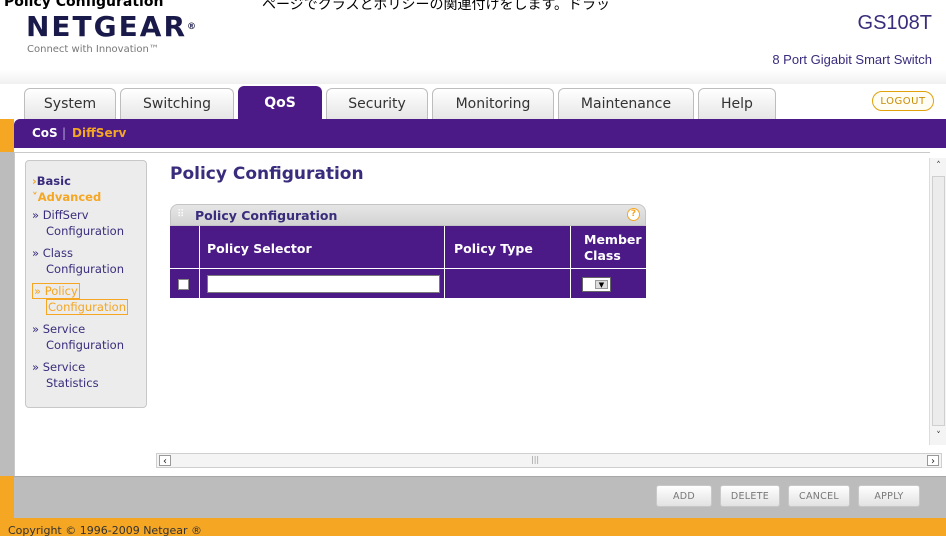 The image size is (946, 536). Describe the element at coordinates (52, 253) in the screenshot. I see `sidebar-item-line1: » Class` at that location.